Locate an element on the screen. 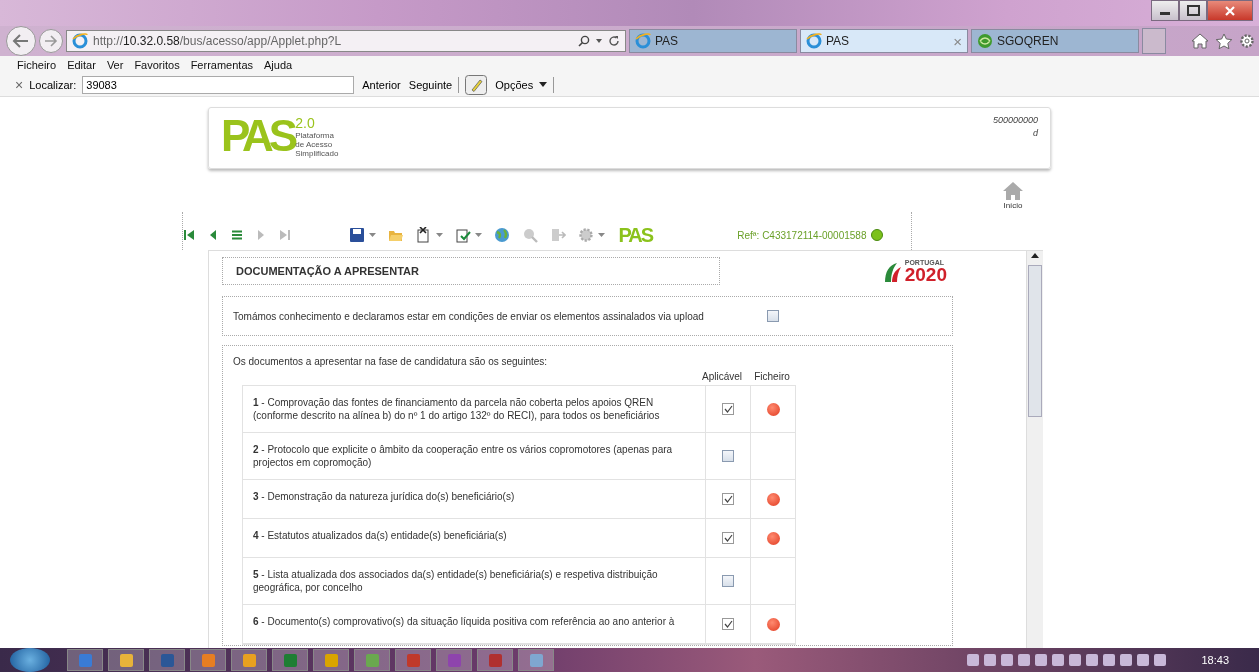  menu-item: Favoritos is located at coordinates (157, 64).